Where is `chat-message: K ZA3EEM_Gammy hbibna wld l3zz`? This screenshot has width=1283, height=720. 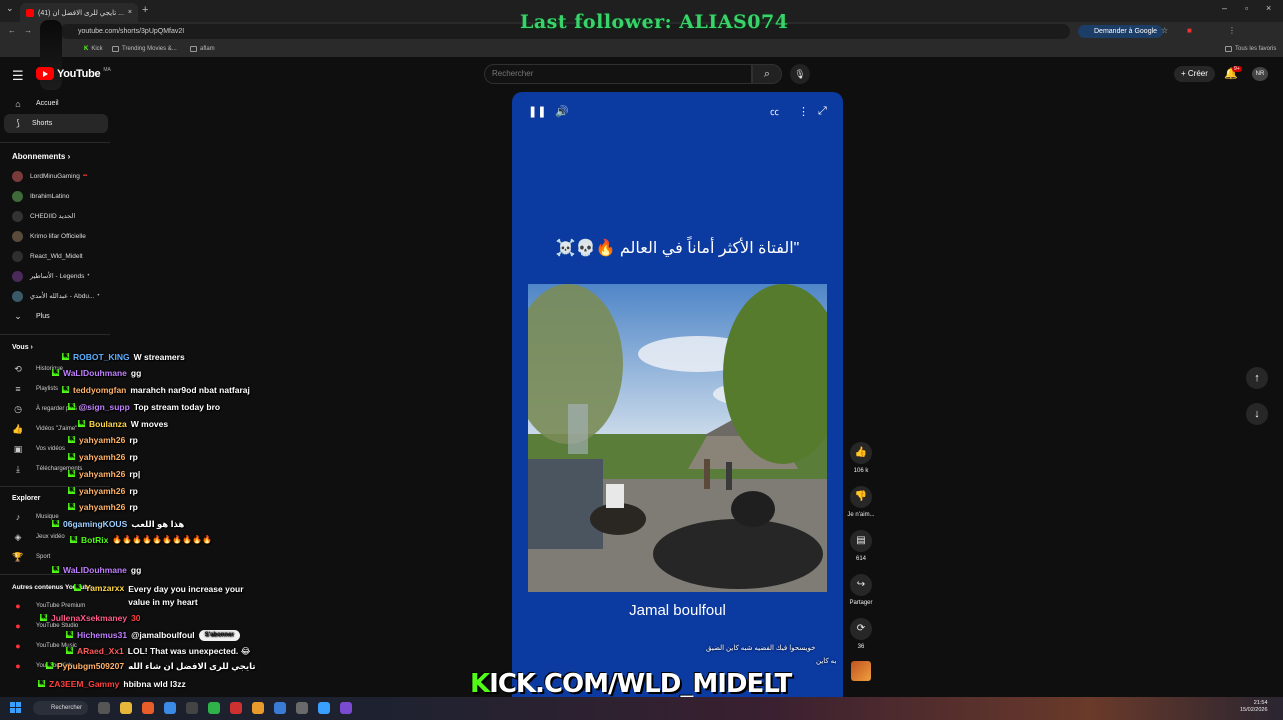 chat-message: K ZA3EEM_Gammy hbibna wld l3zz is located at coordinates (112, 684).